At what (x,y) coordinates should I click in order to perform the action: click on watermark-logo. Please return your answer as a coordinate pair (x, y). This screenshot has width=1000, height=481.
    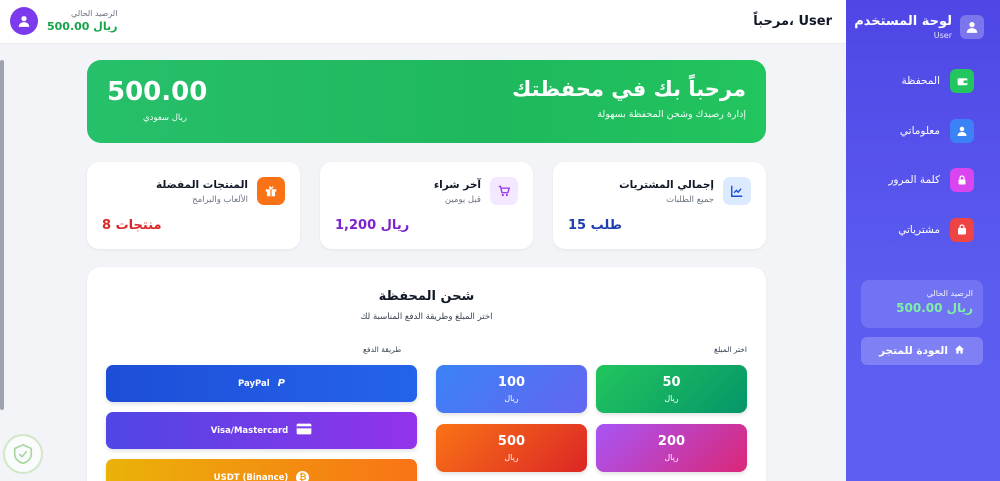
    Looking at the image, I should click on (23, 454).